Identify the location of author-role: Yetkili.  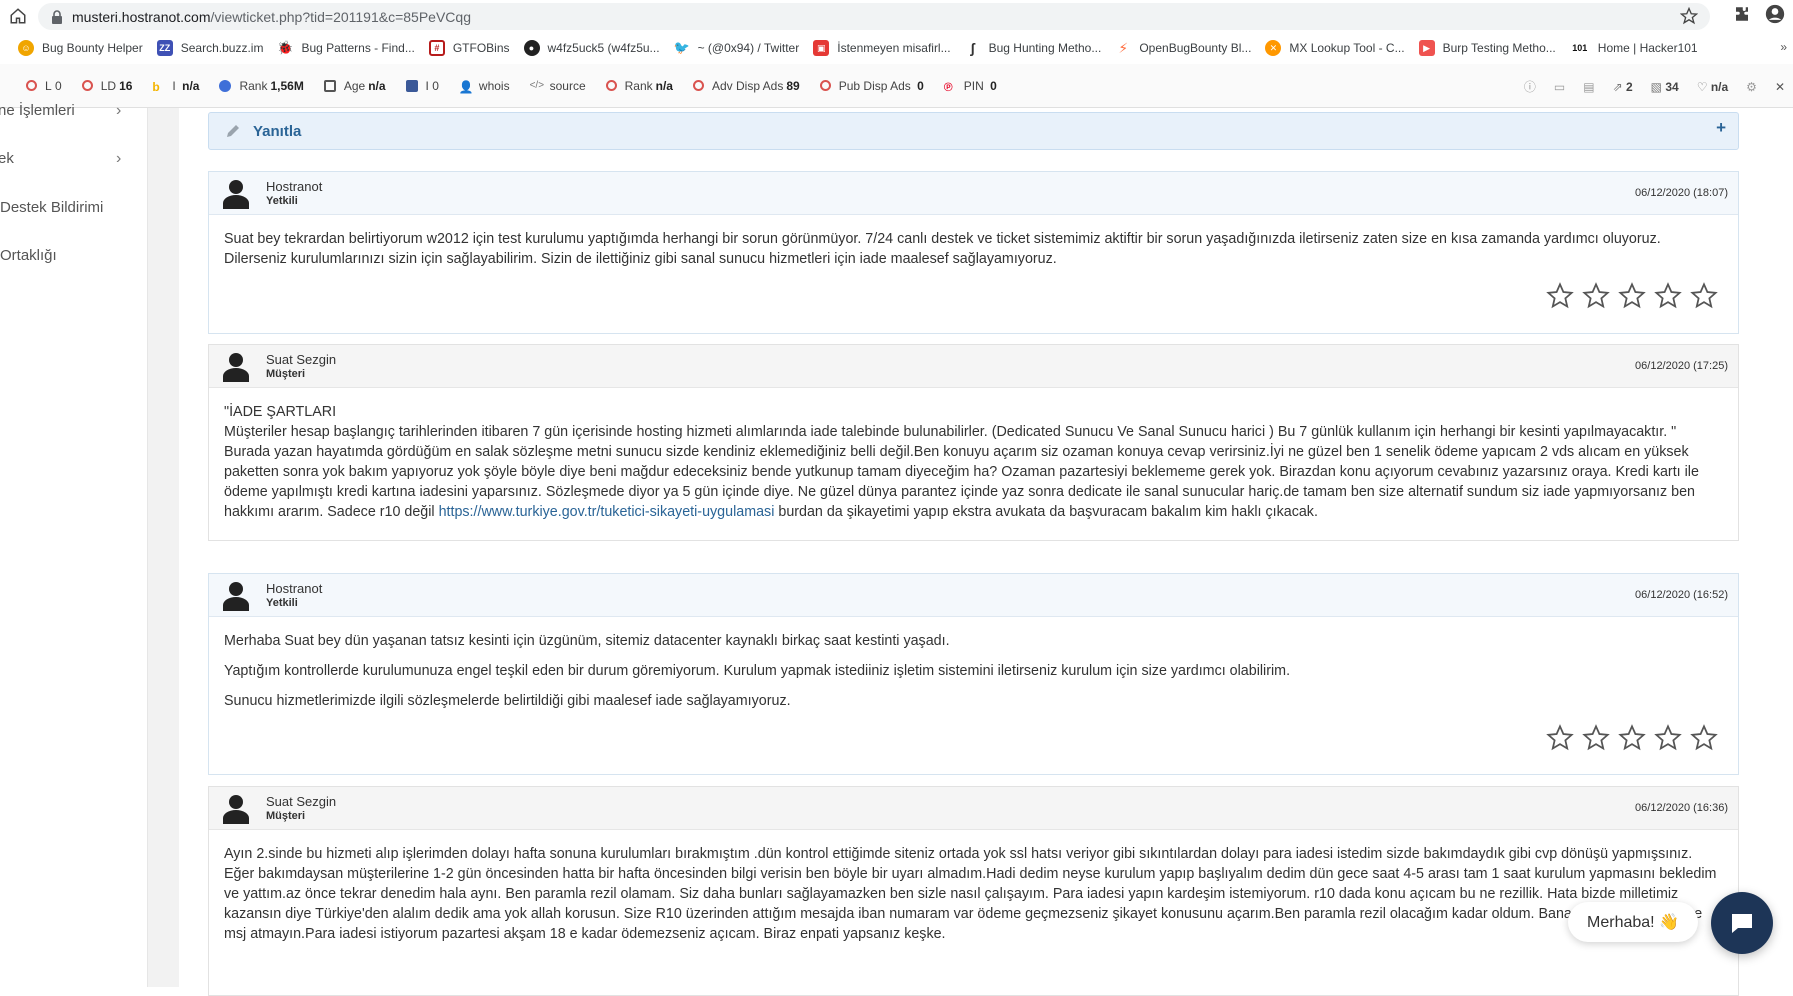
(282, 201).